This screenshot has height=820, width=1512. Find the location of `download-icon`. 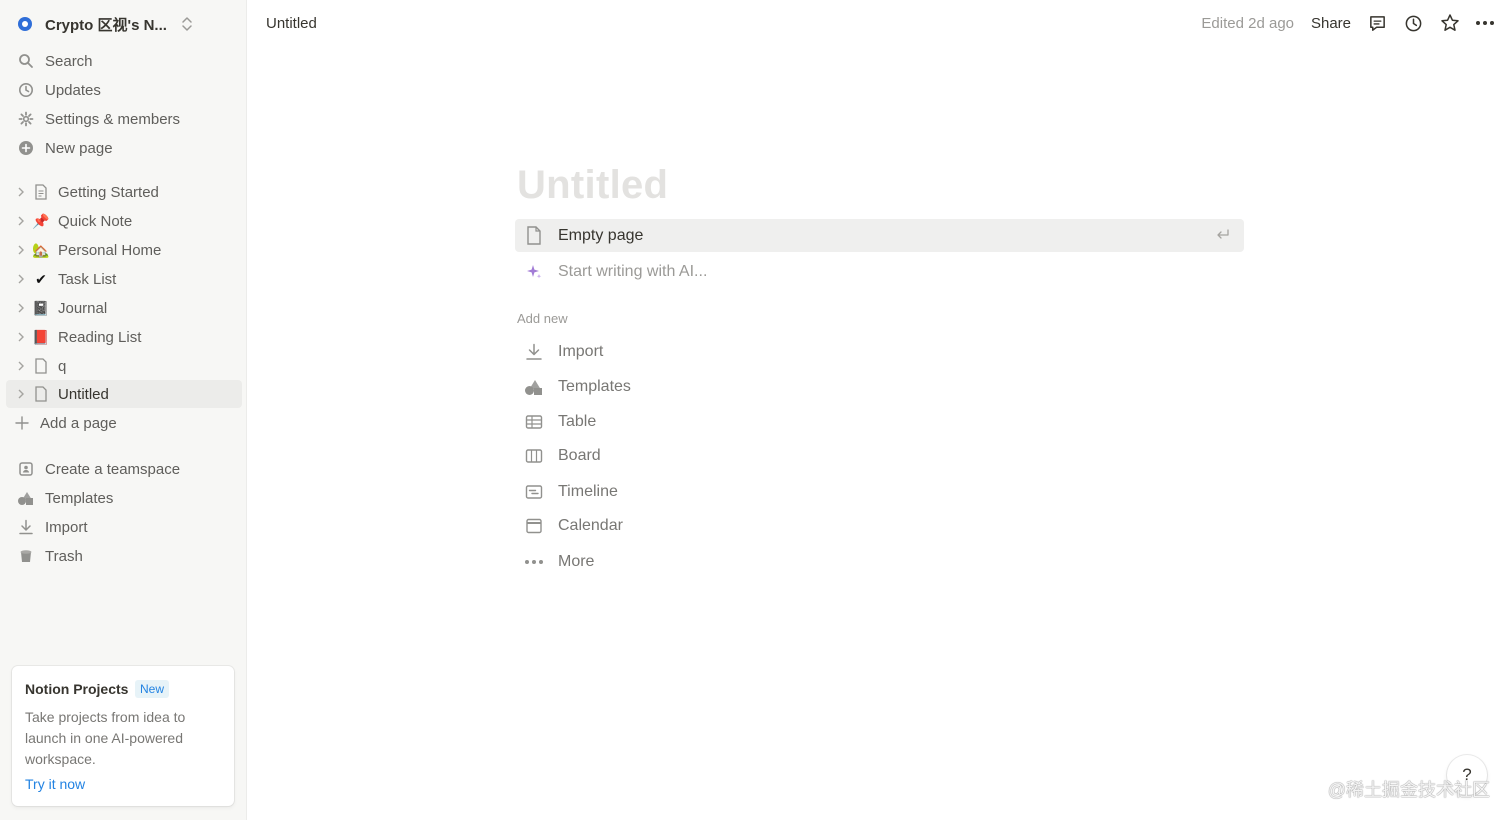

download-icon is located at coordinates (26, 527).